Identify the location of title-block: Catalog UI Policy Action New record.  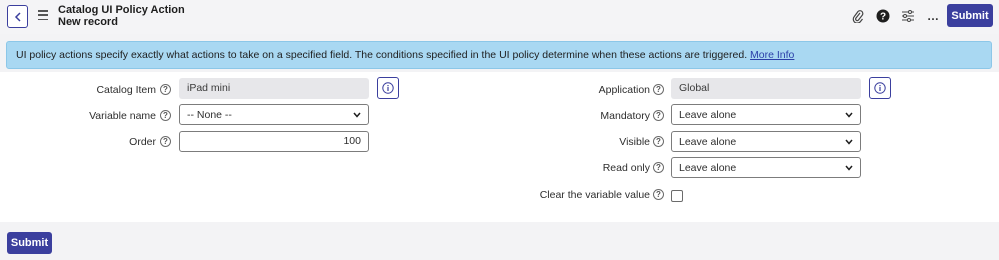
(121, 16).